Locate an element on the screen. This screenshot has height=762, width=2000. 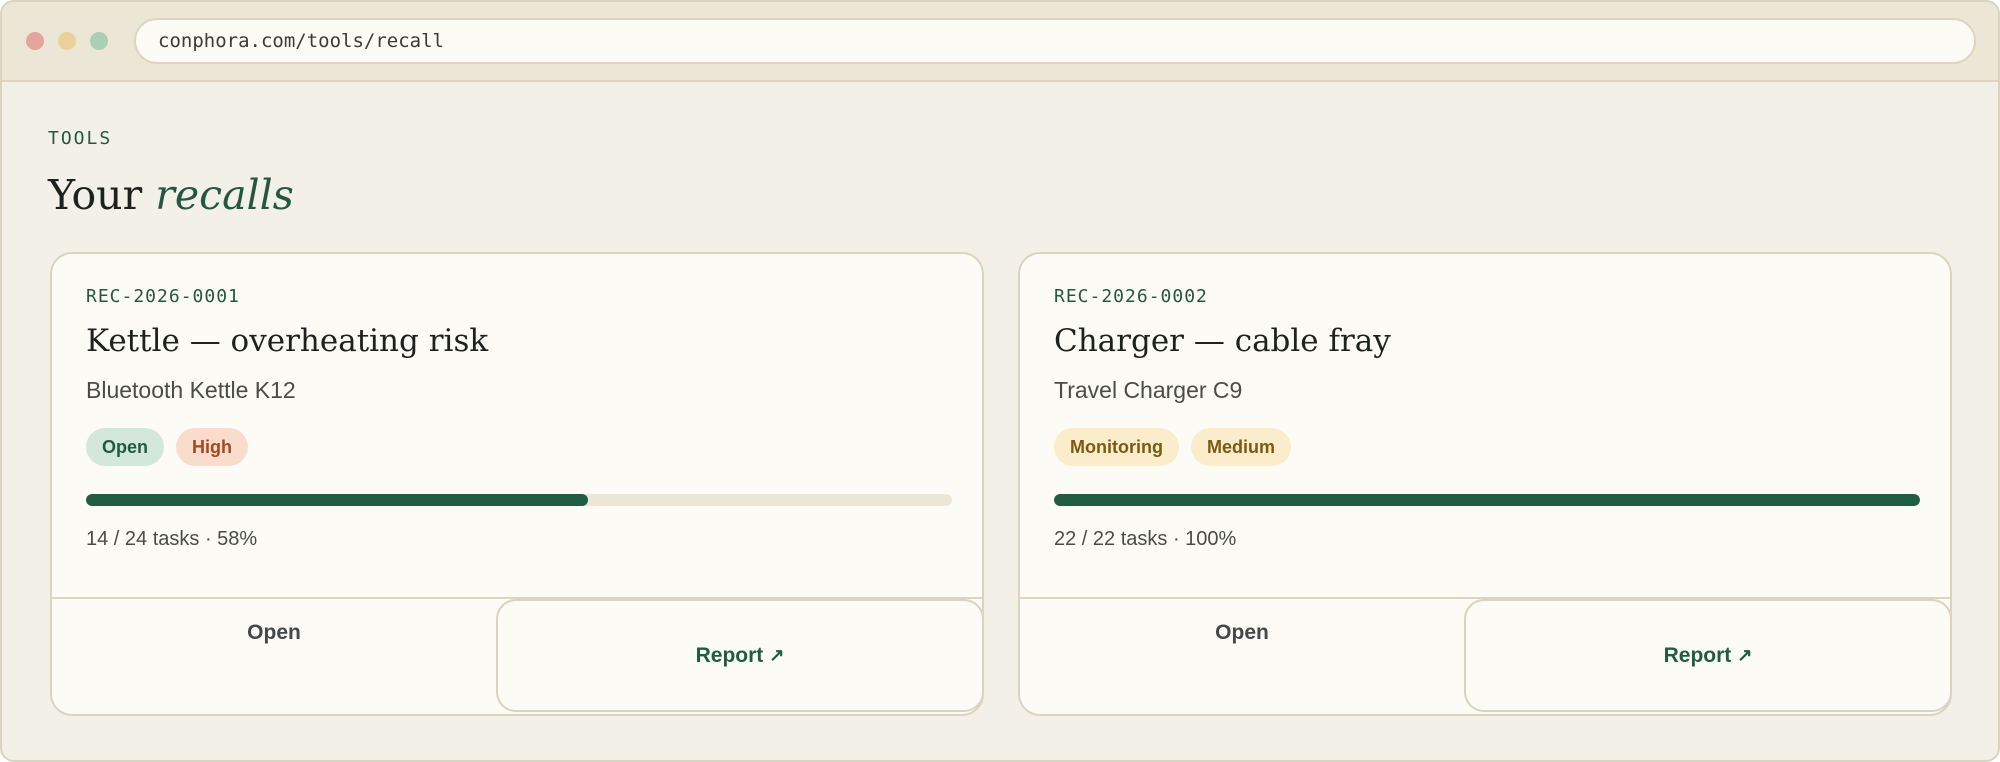
progress-text: 14 / 24 tasks · 58% is located at coordinates (172, 539).